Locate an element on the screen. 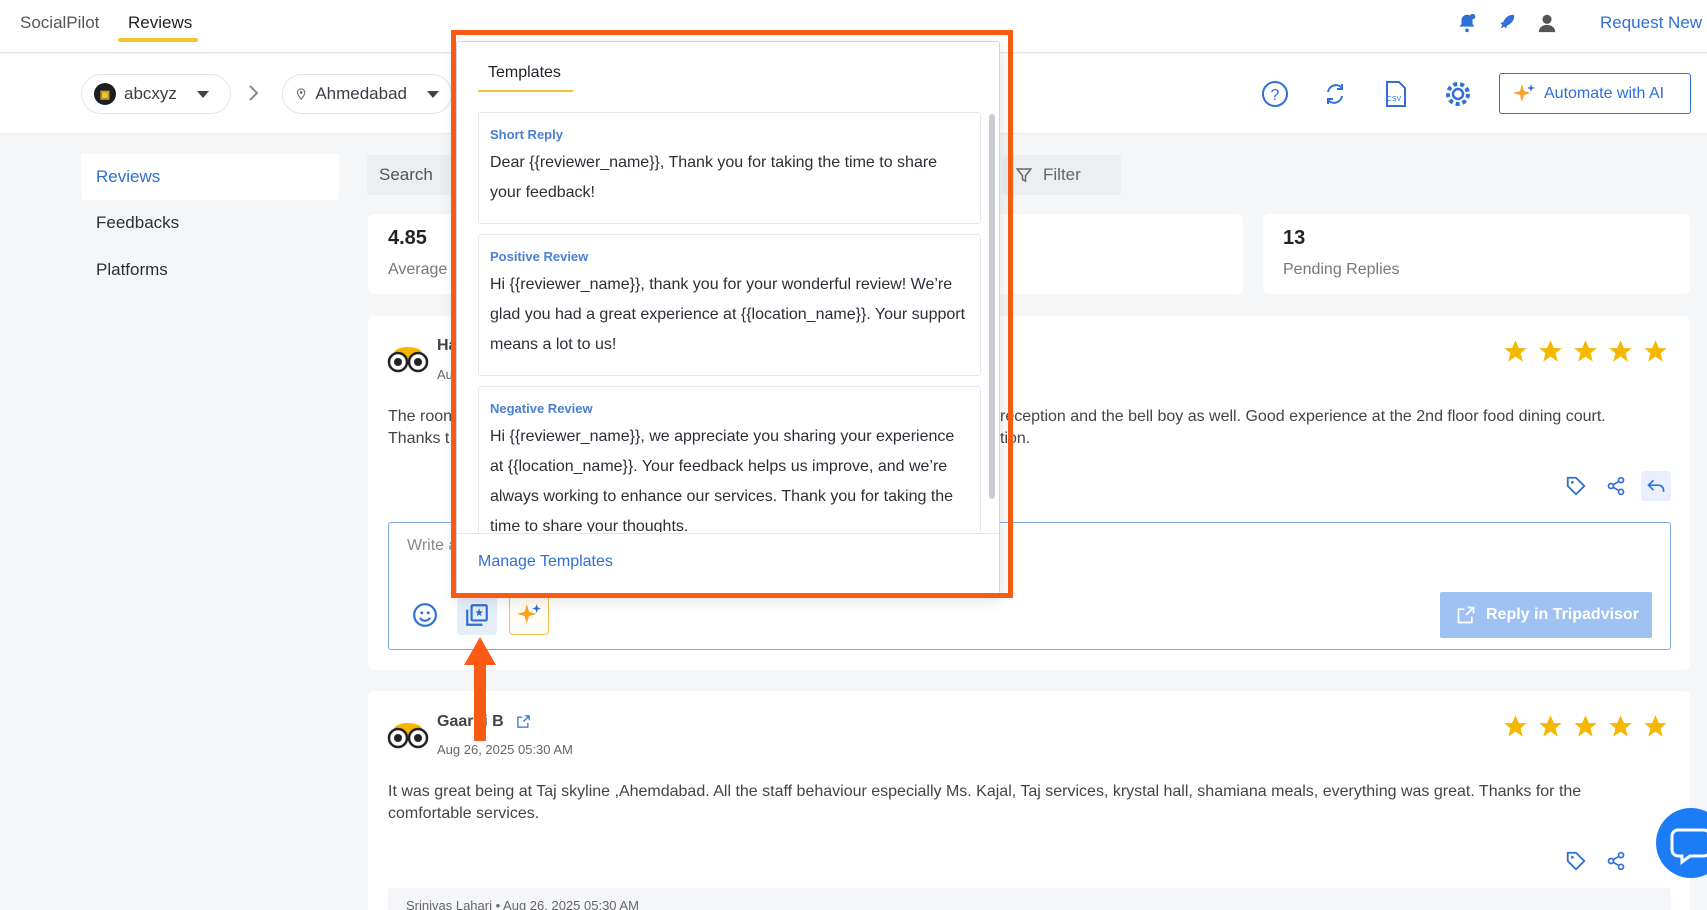 The height and width of the screenshot is (910, 1707). sidebar-item-reviews: Reviews is located at coordinates (210, 177).